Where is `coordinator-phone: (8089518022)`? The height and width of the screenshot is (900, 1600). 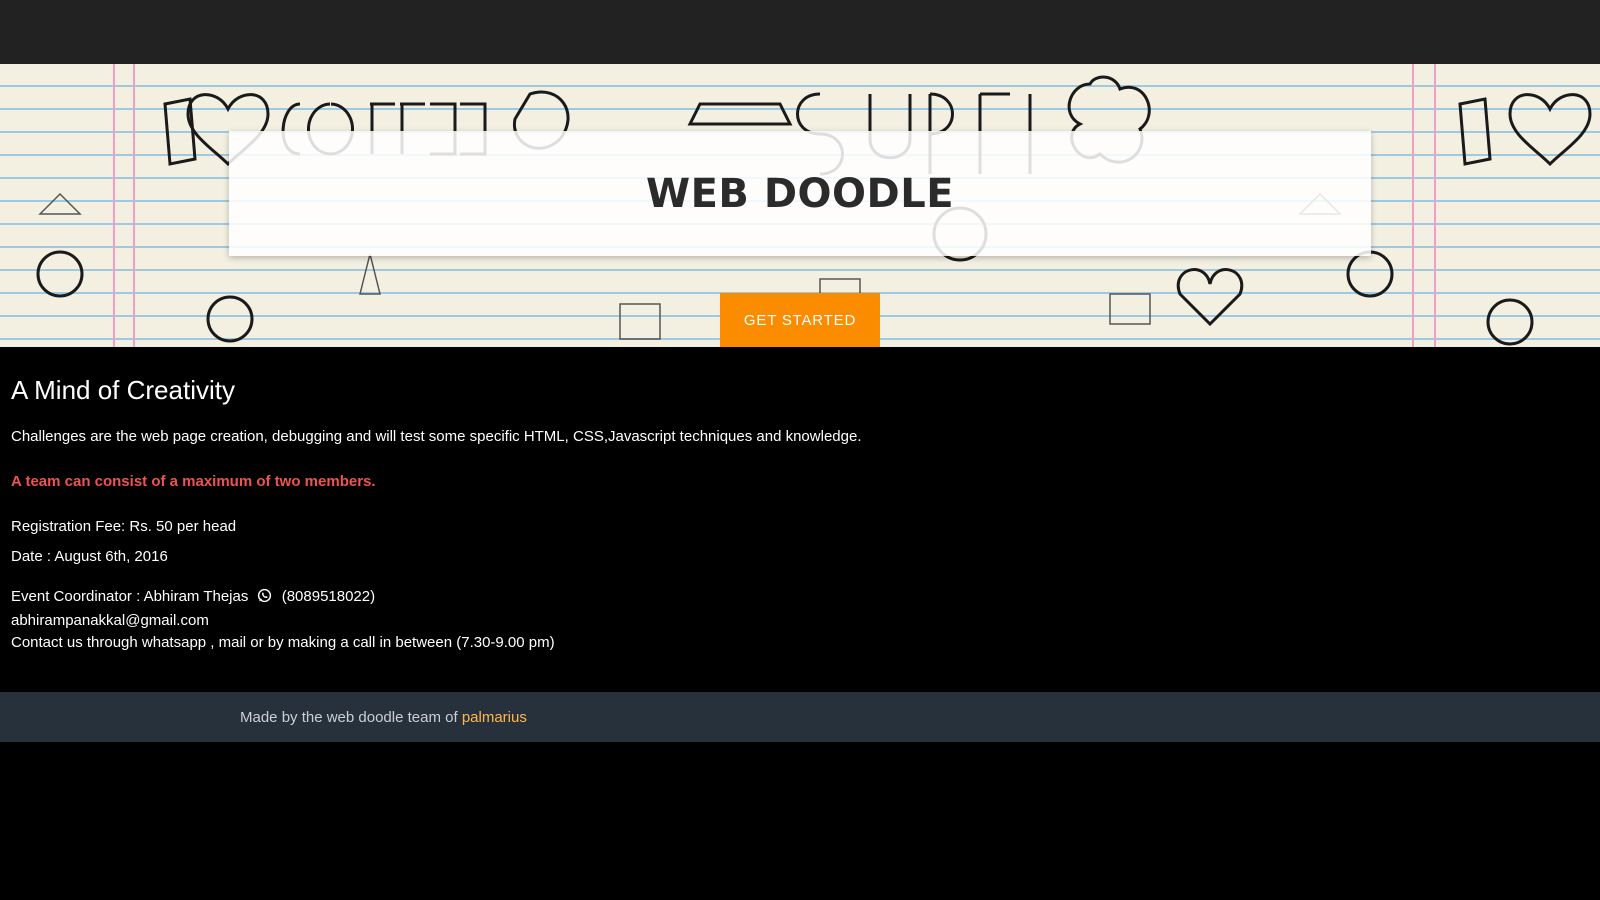
coordinator-phone: (8089518022) is located at coordinates (328, 596).